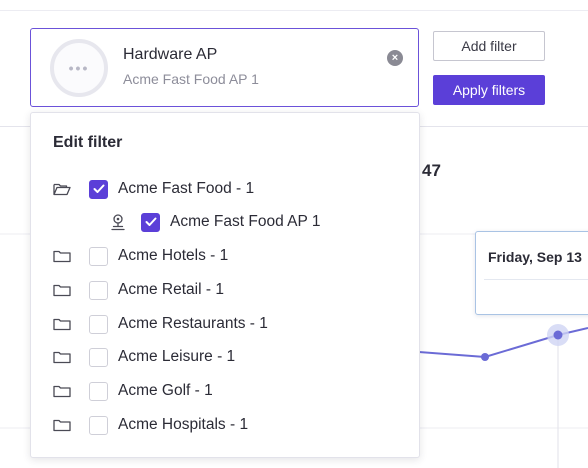 The width and height of the screenshot is (588, 468). Describe the element at coordinates (489, 46) in the screenshot. I see `add-filter-button: Add filter` at that location.